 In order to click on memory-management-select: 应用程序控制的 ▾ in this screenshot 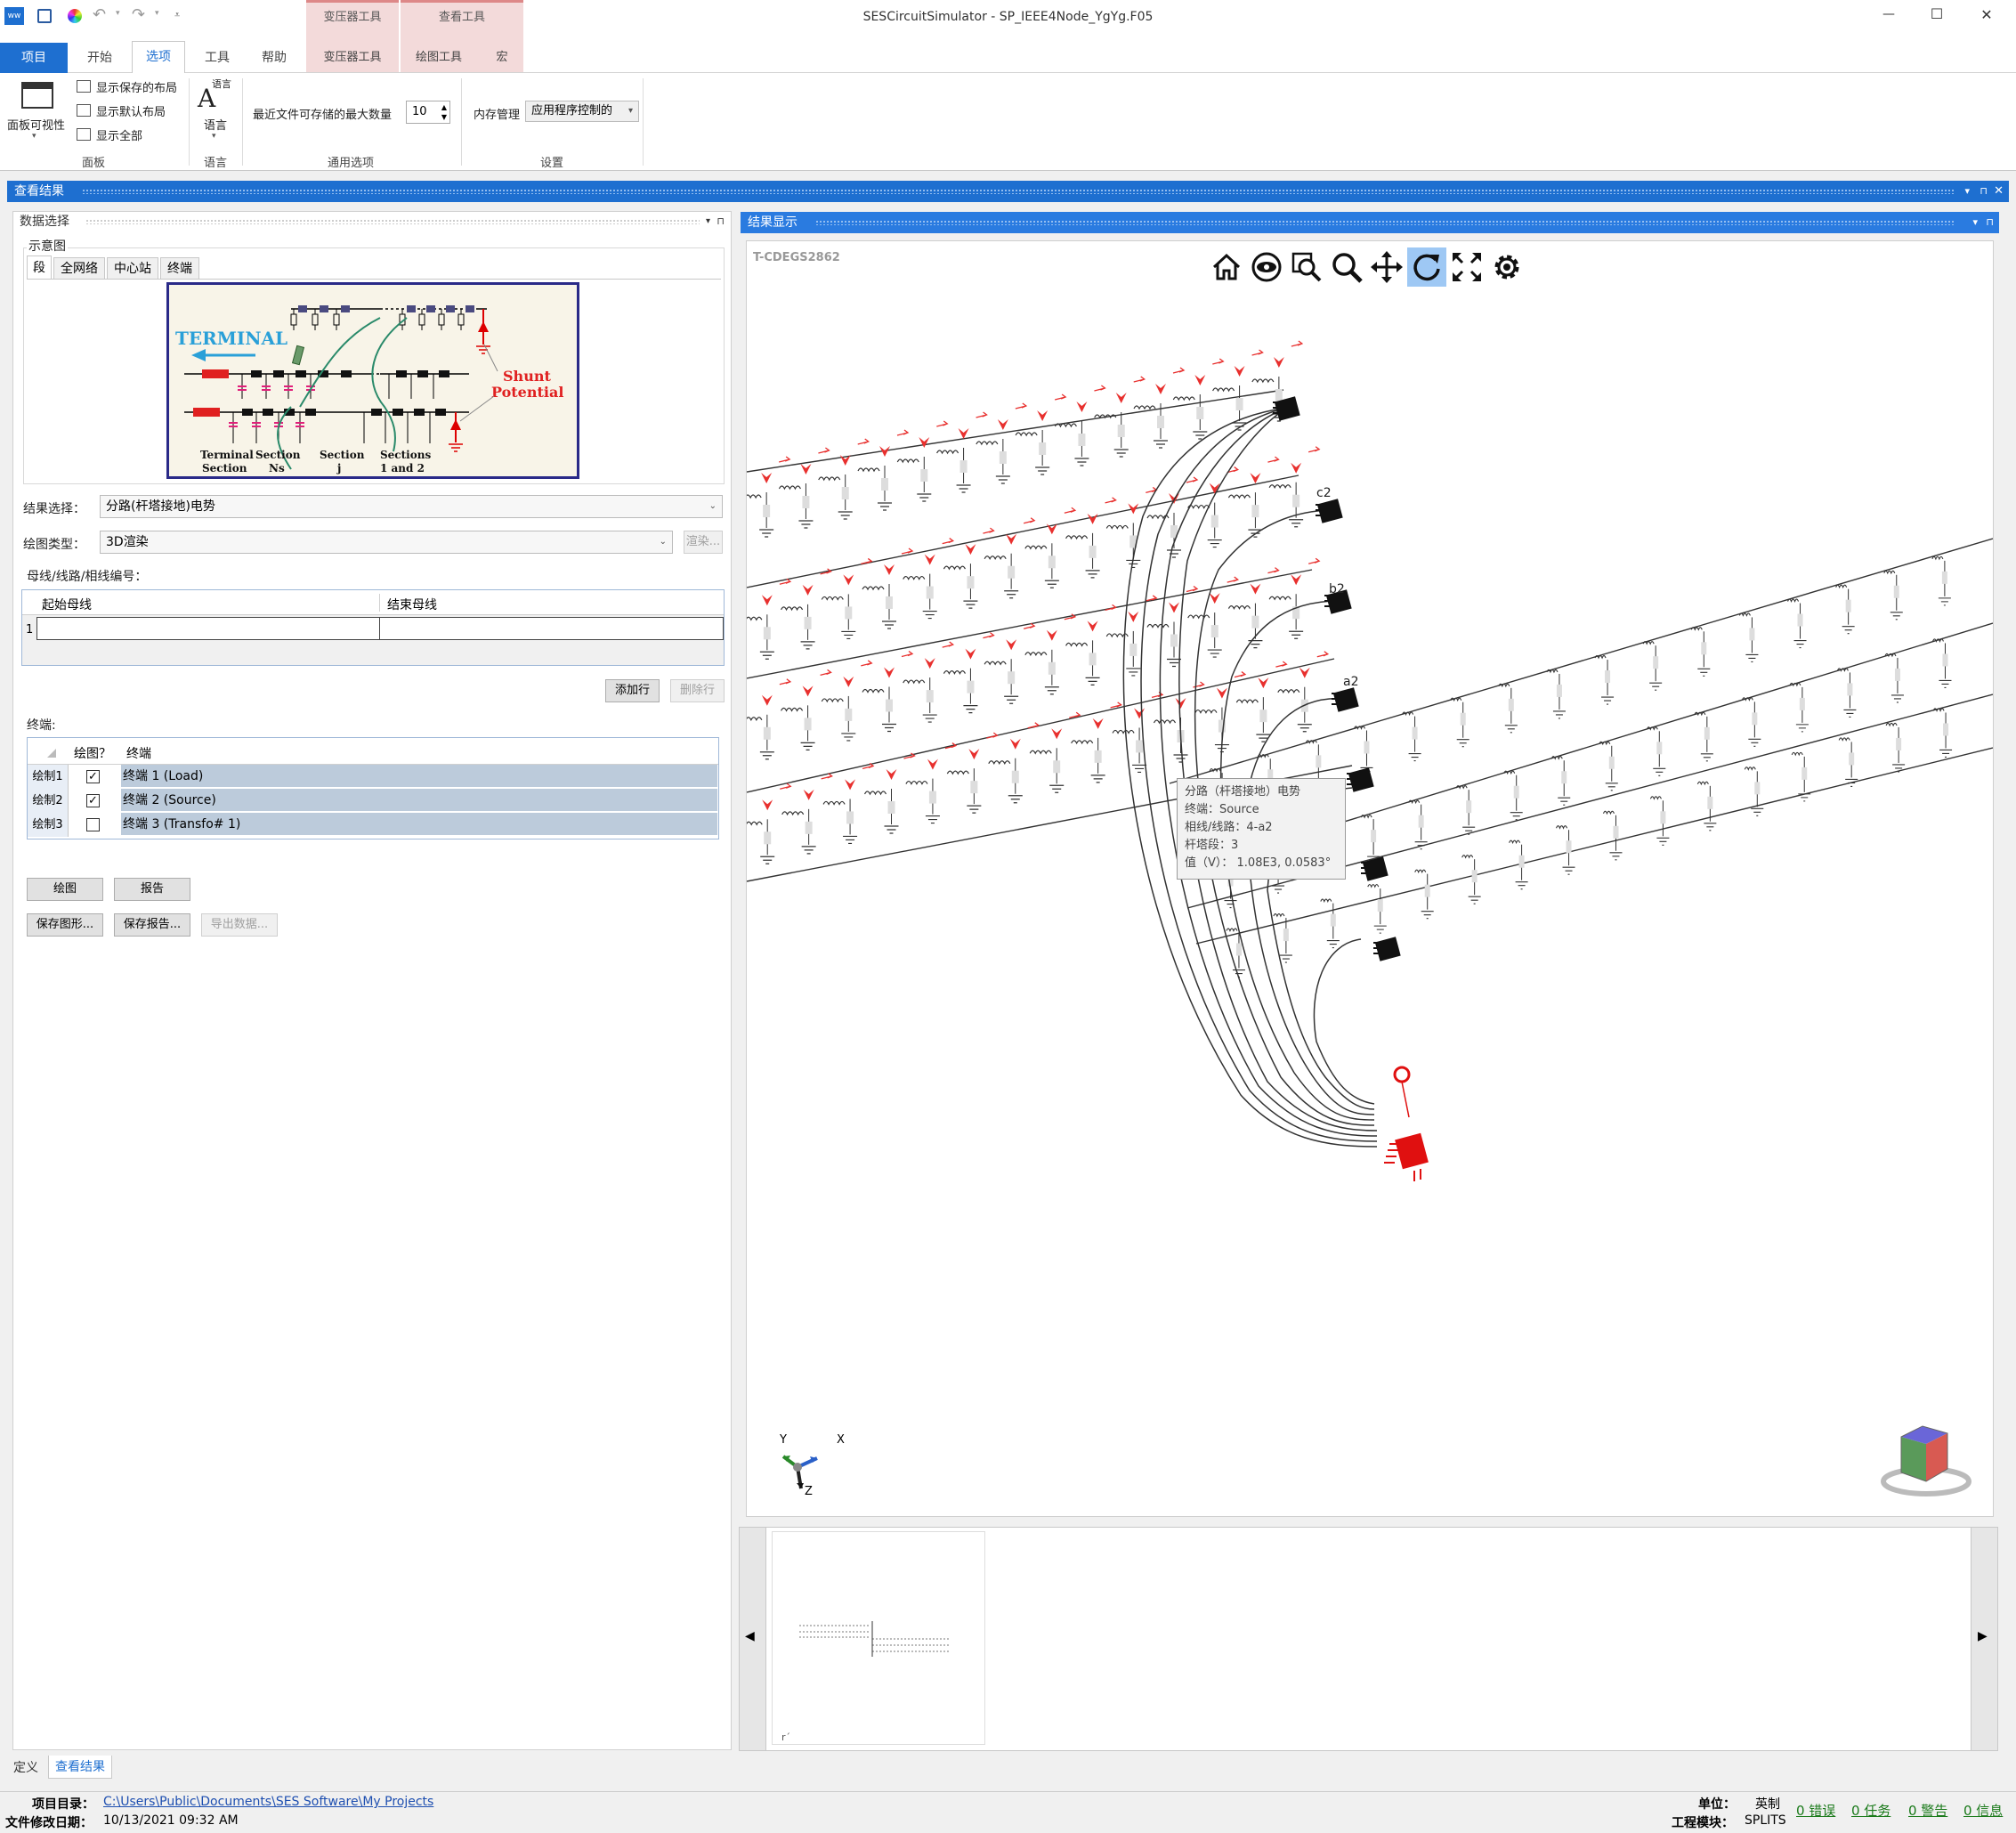, I will do `click(582, 111)`.